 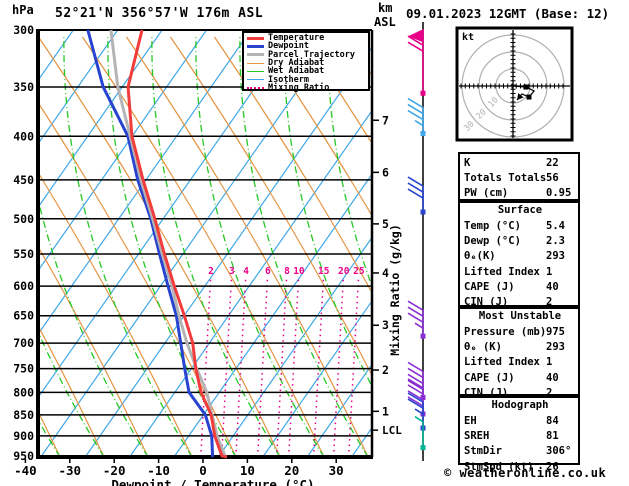 I want to click on copyright-credit: © weatheronline.co.uk, so click(x=525, y=473).